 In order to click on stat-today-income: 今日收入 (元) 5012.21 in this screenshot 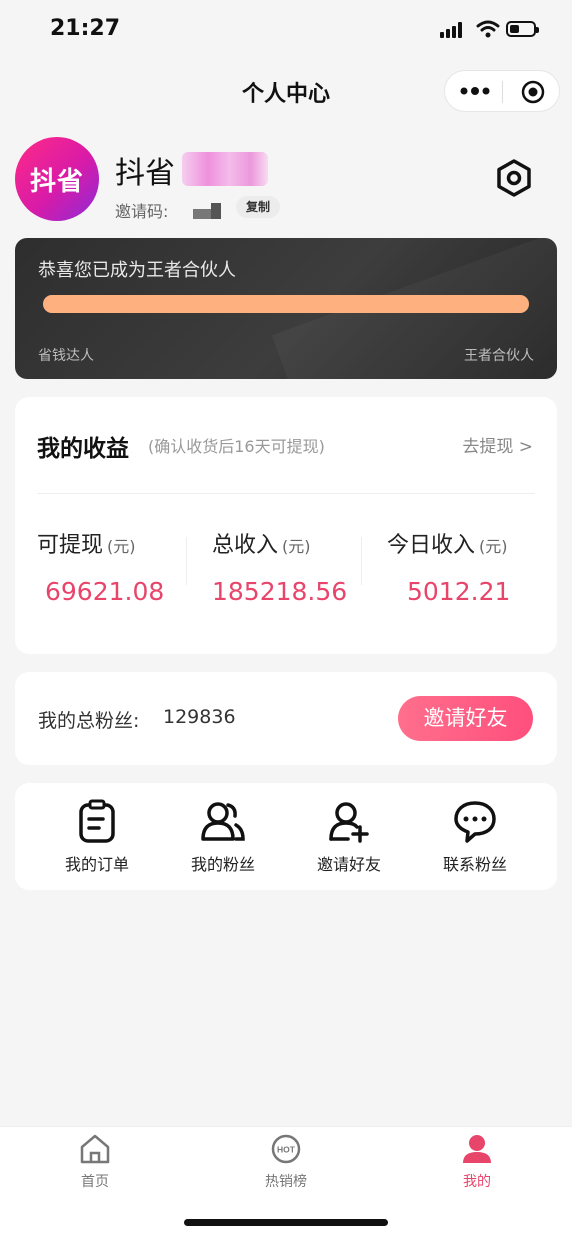, I will do `click(472, 566)`.